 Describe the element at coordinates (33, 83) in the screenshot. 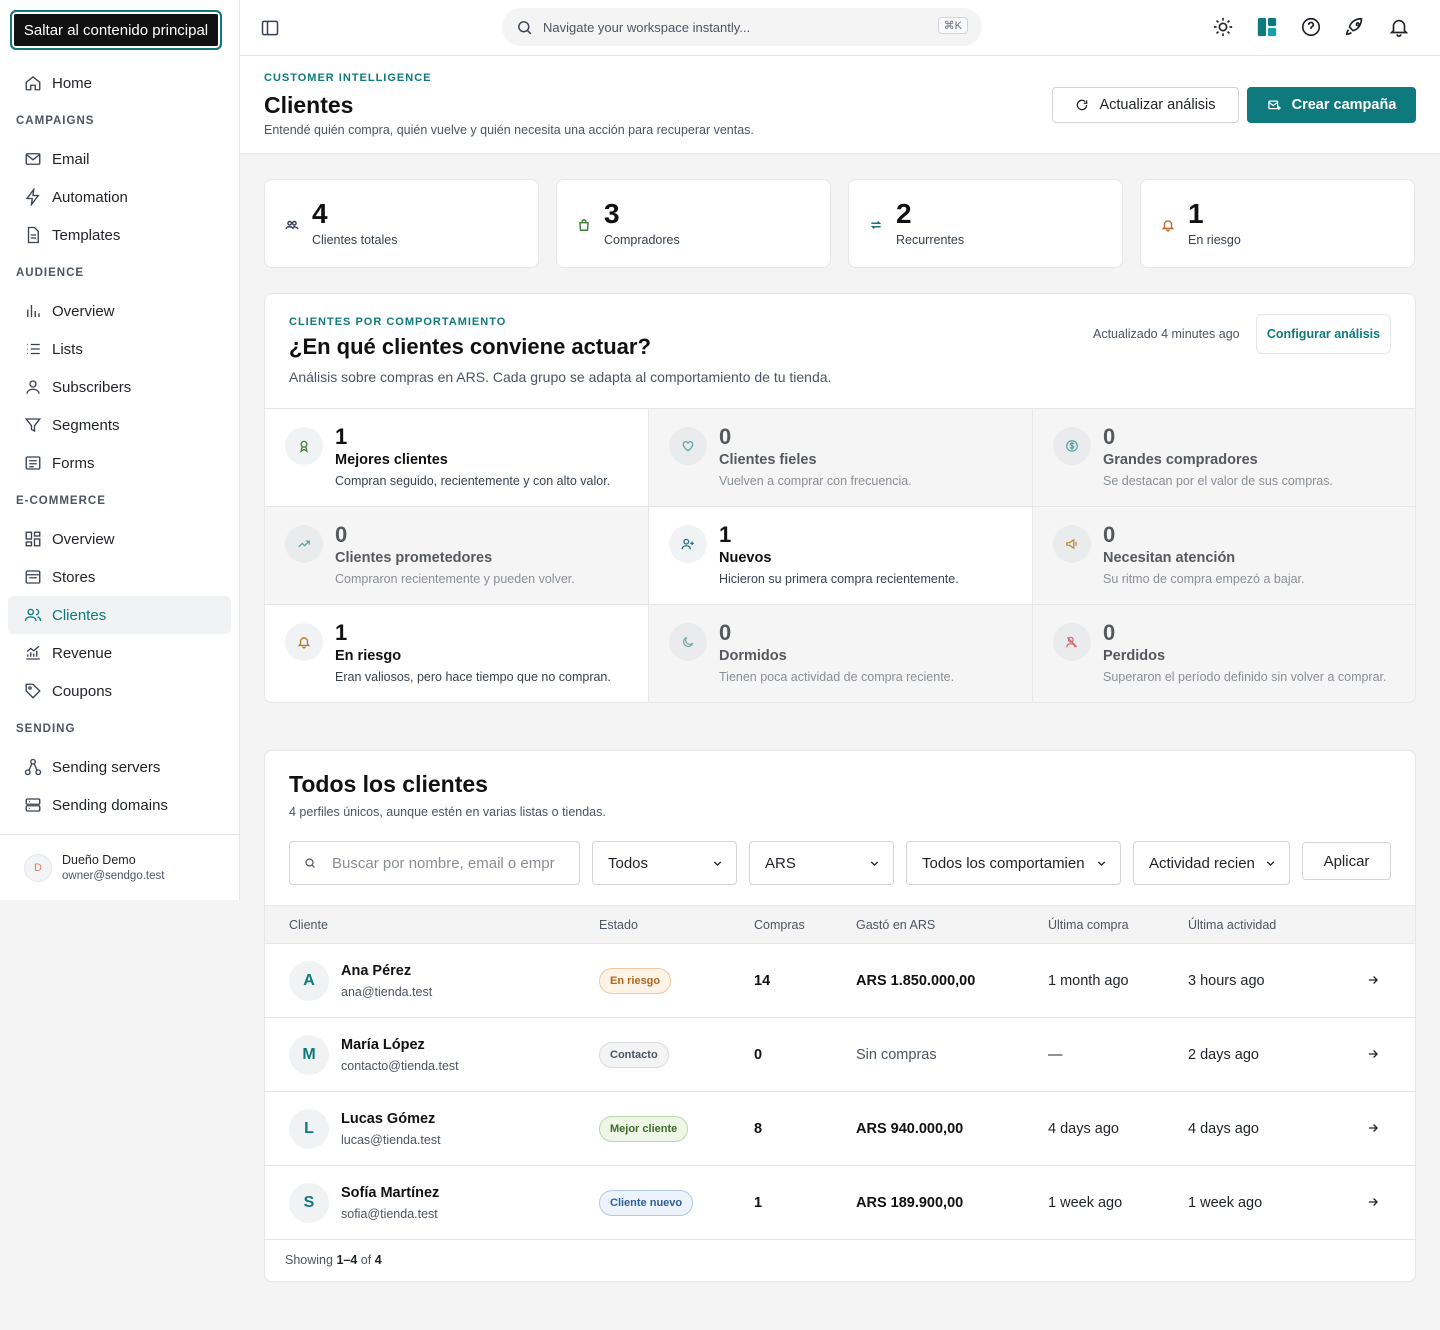

I see `home-icon` at that location.